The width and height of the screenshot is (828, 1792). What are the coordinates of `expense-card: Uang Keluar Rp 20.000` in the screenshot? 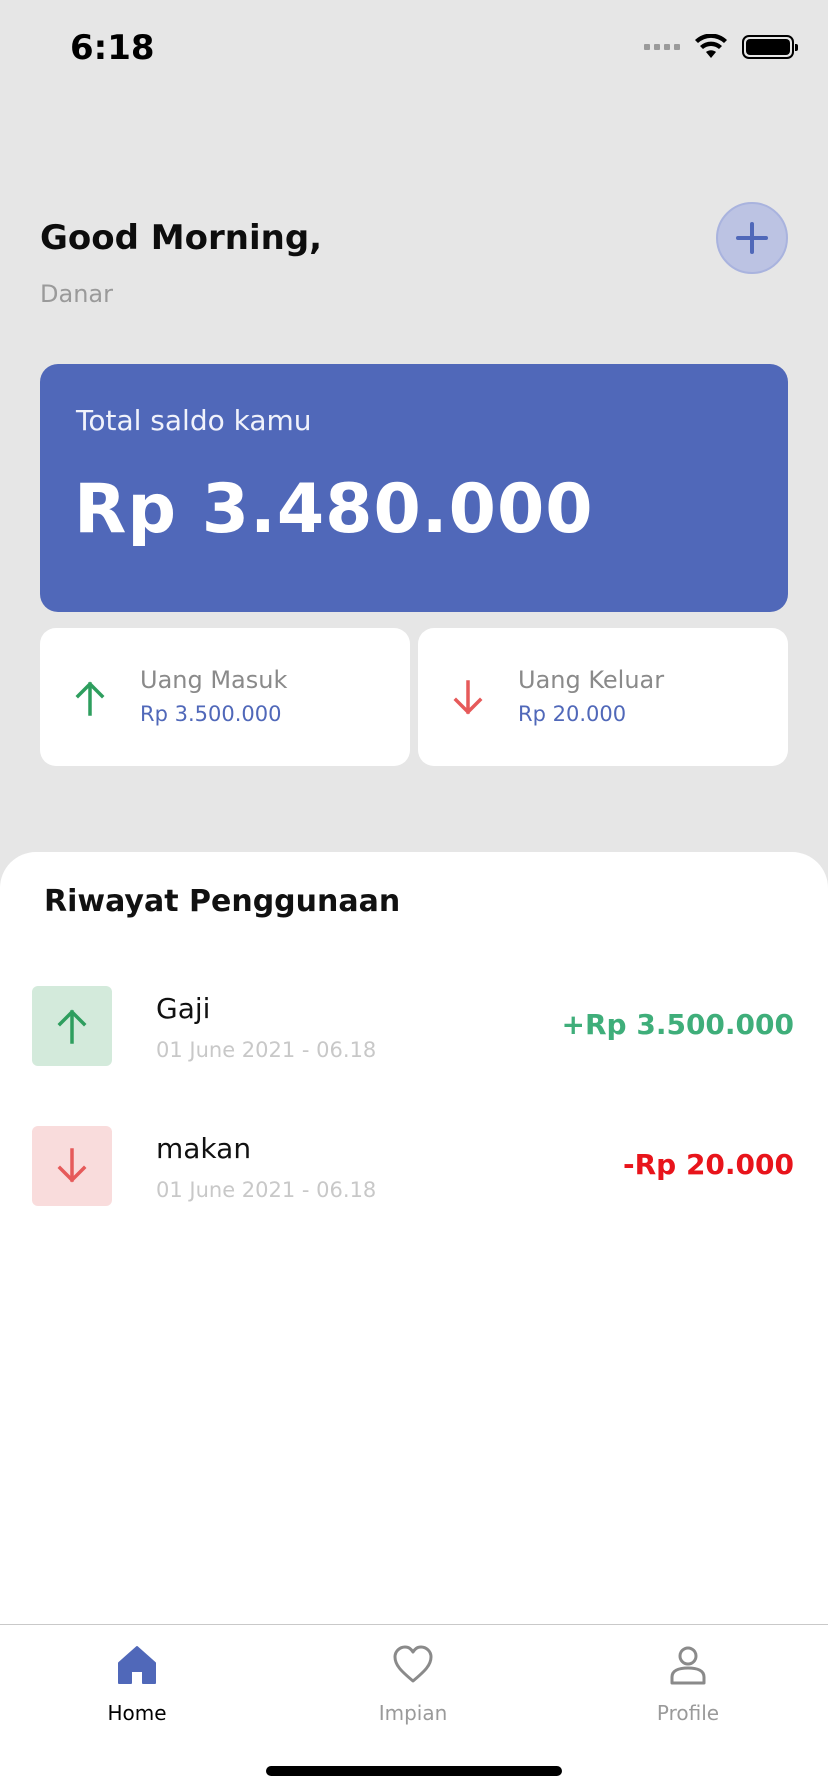 It's located at (603, 697).